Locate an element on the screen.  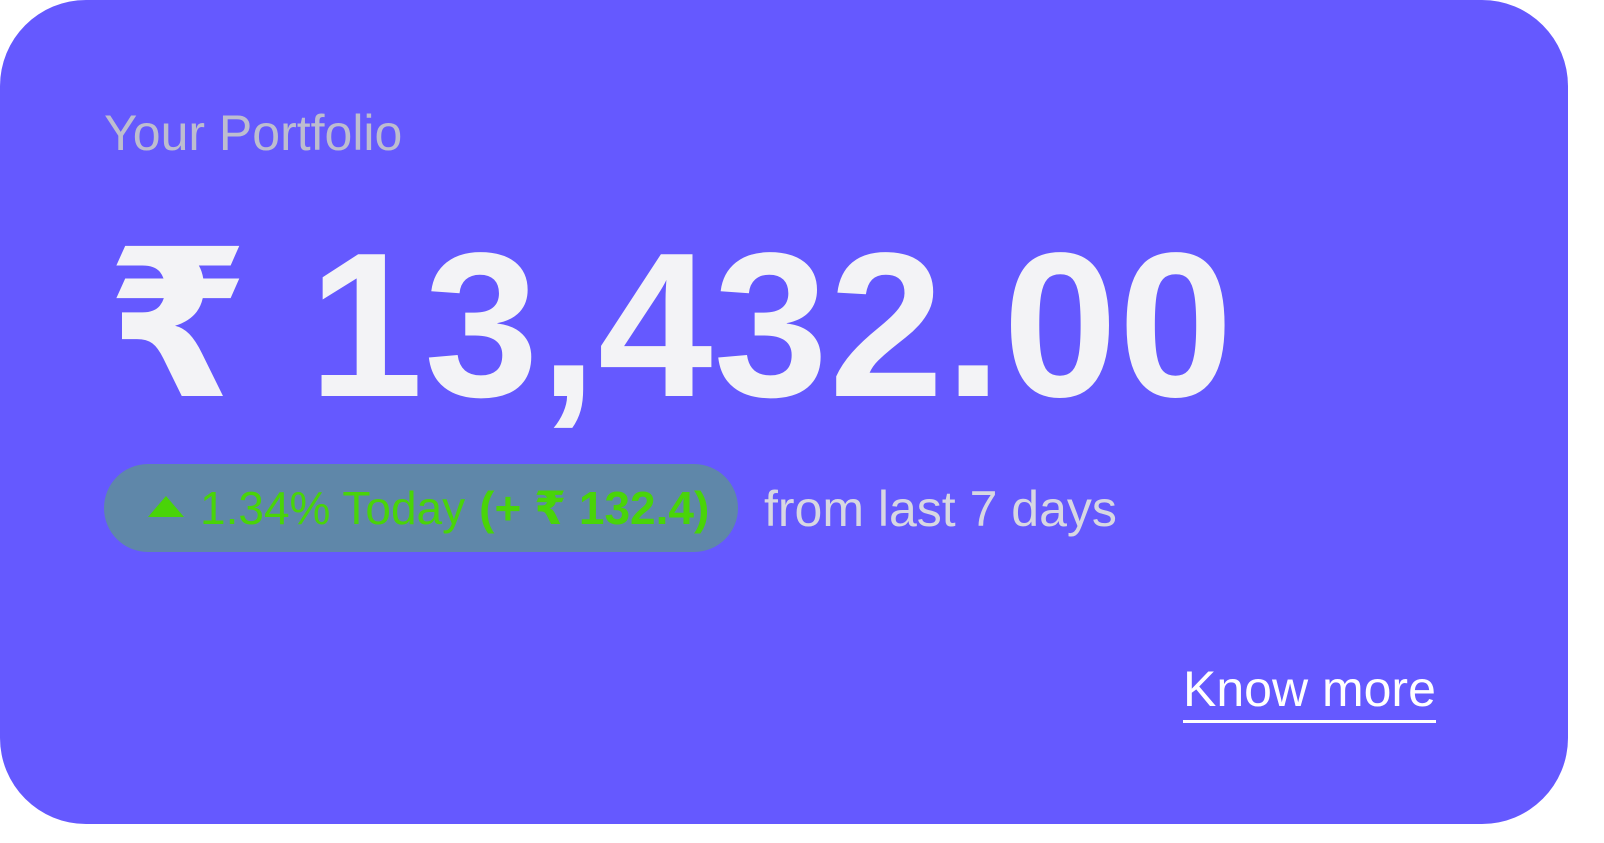
change-badge: 1.34% Today (+ ₹ 132.4) is located at coordinates (421, 508).